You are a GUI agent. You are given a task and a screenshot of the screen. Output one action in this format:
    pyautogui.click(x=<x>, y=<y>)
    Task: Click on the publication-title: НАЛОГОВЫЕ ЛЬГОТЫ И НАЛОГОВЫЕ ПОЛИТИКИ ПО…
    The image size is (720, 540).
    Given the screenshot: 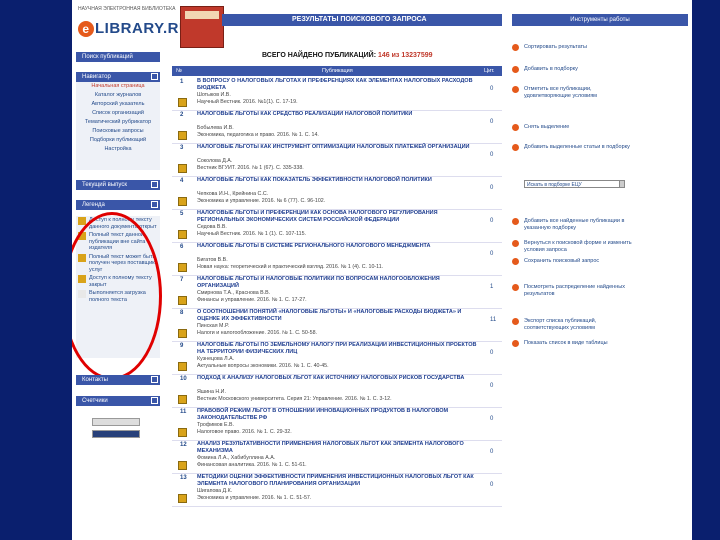 What is the action you would take?
    pyautogui.click(x=339, y=282)
    